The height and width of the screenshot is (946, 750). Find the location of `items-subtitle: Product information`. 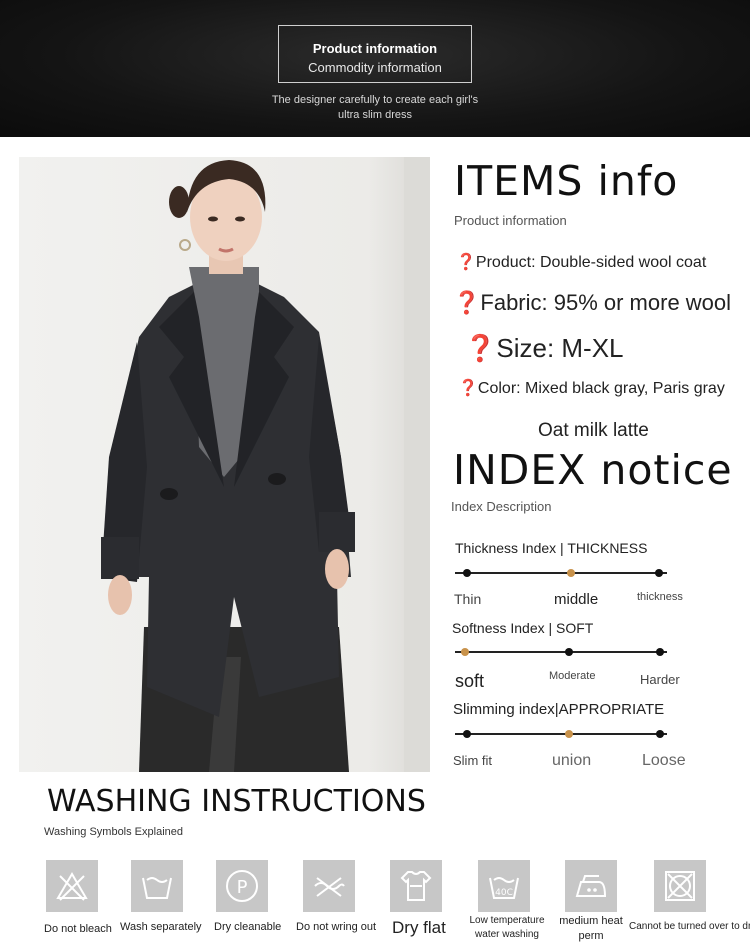

items-subtitle: Product information is located at coordinates (510, 220).